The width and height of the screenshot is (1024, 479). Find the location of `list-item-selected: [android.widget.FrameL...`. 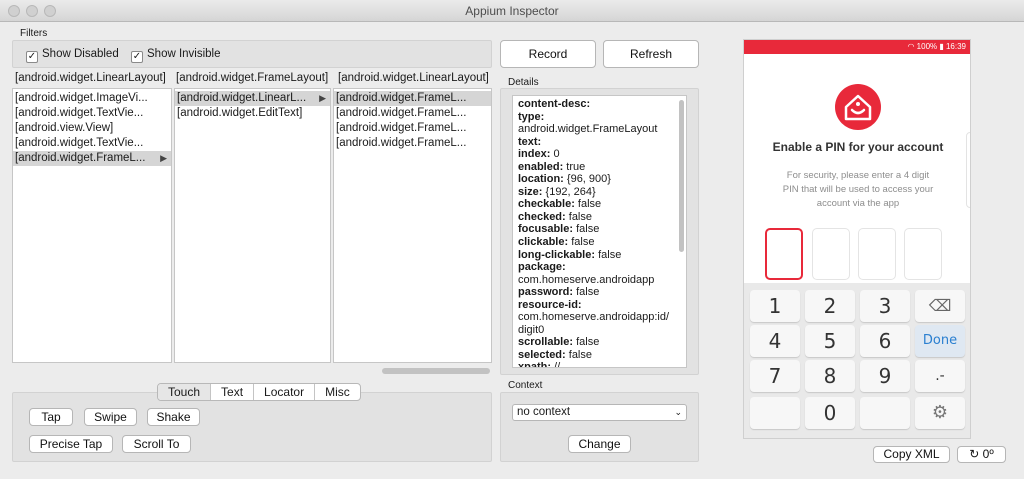

list-item-selected: [android.widget.FrameL... is located at coordinates (412, 98).